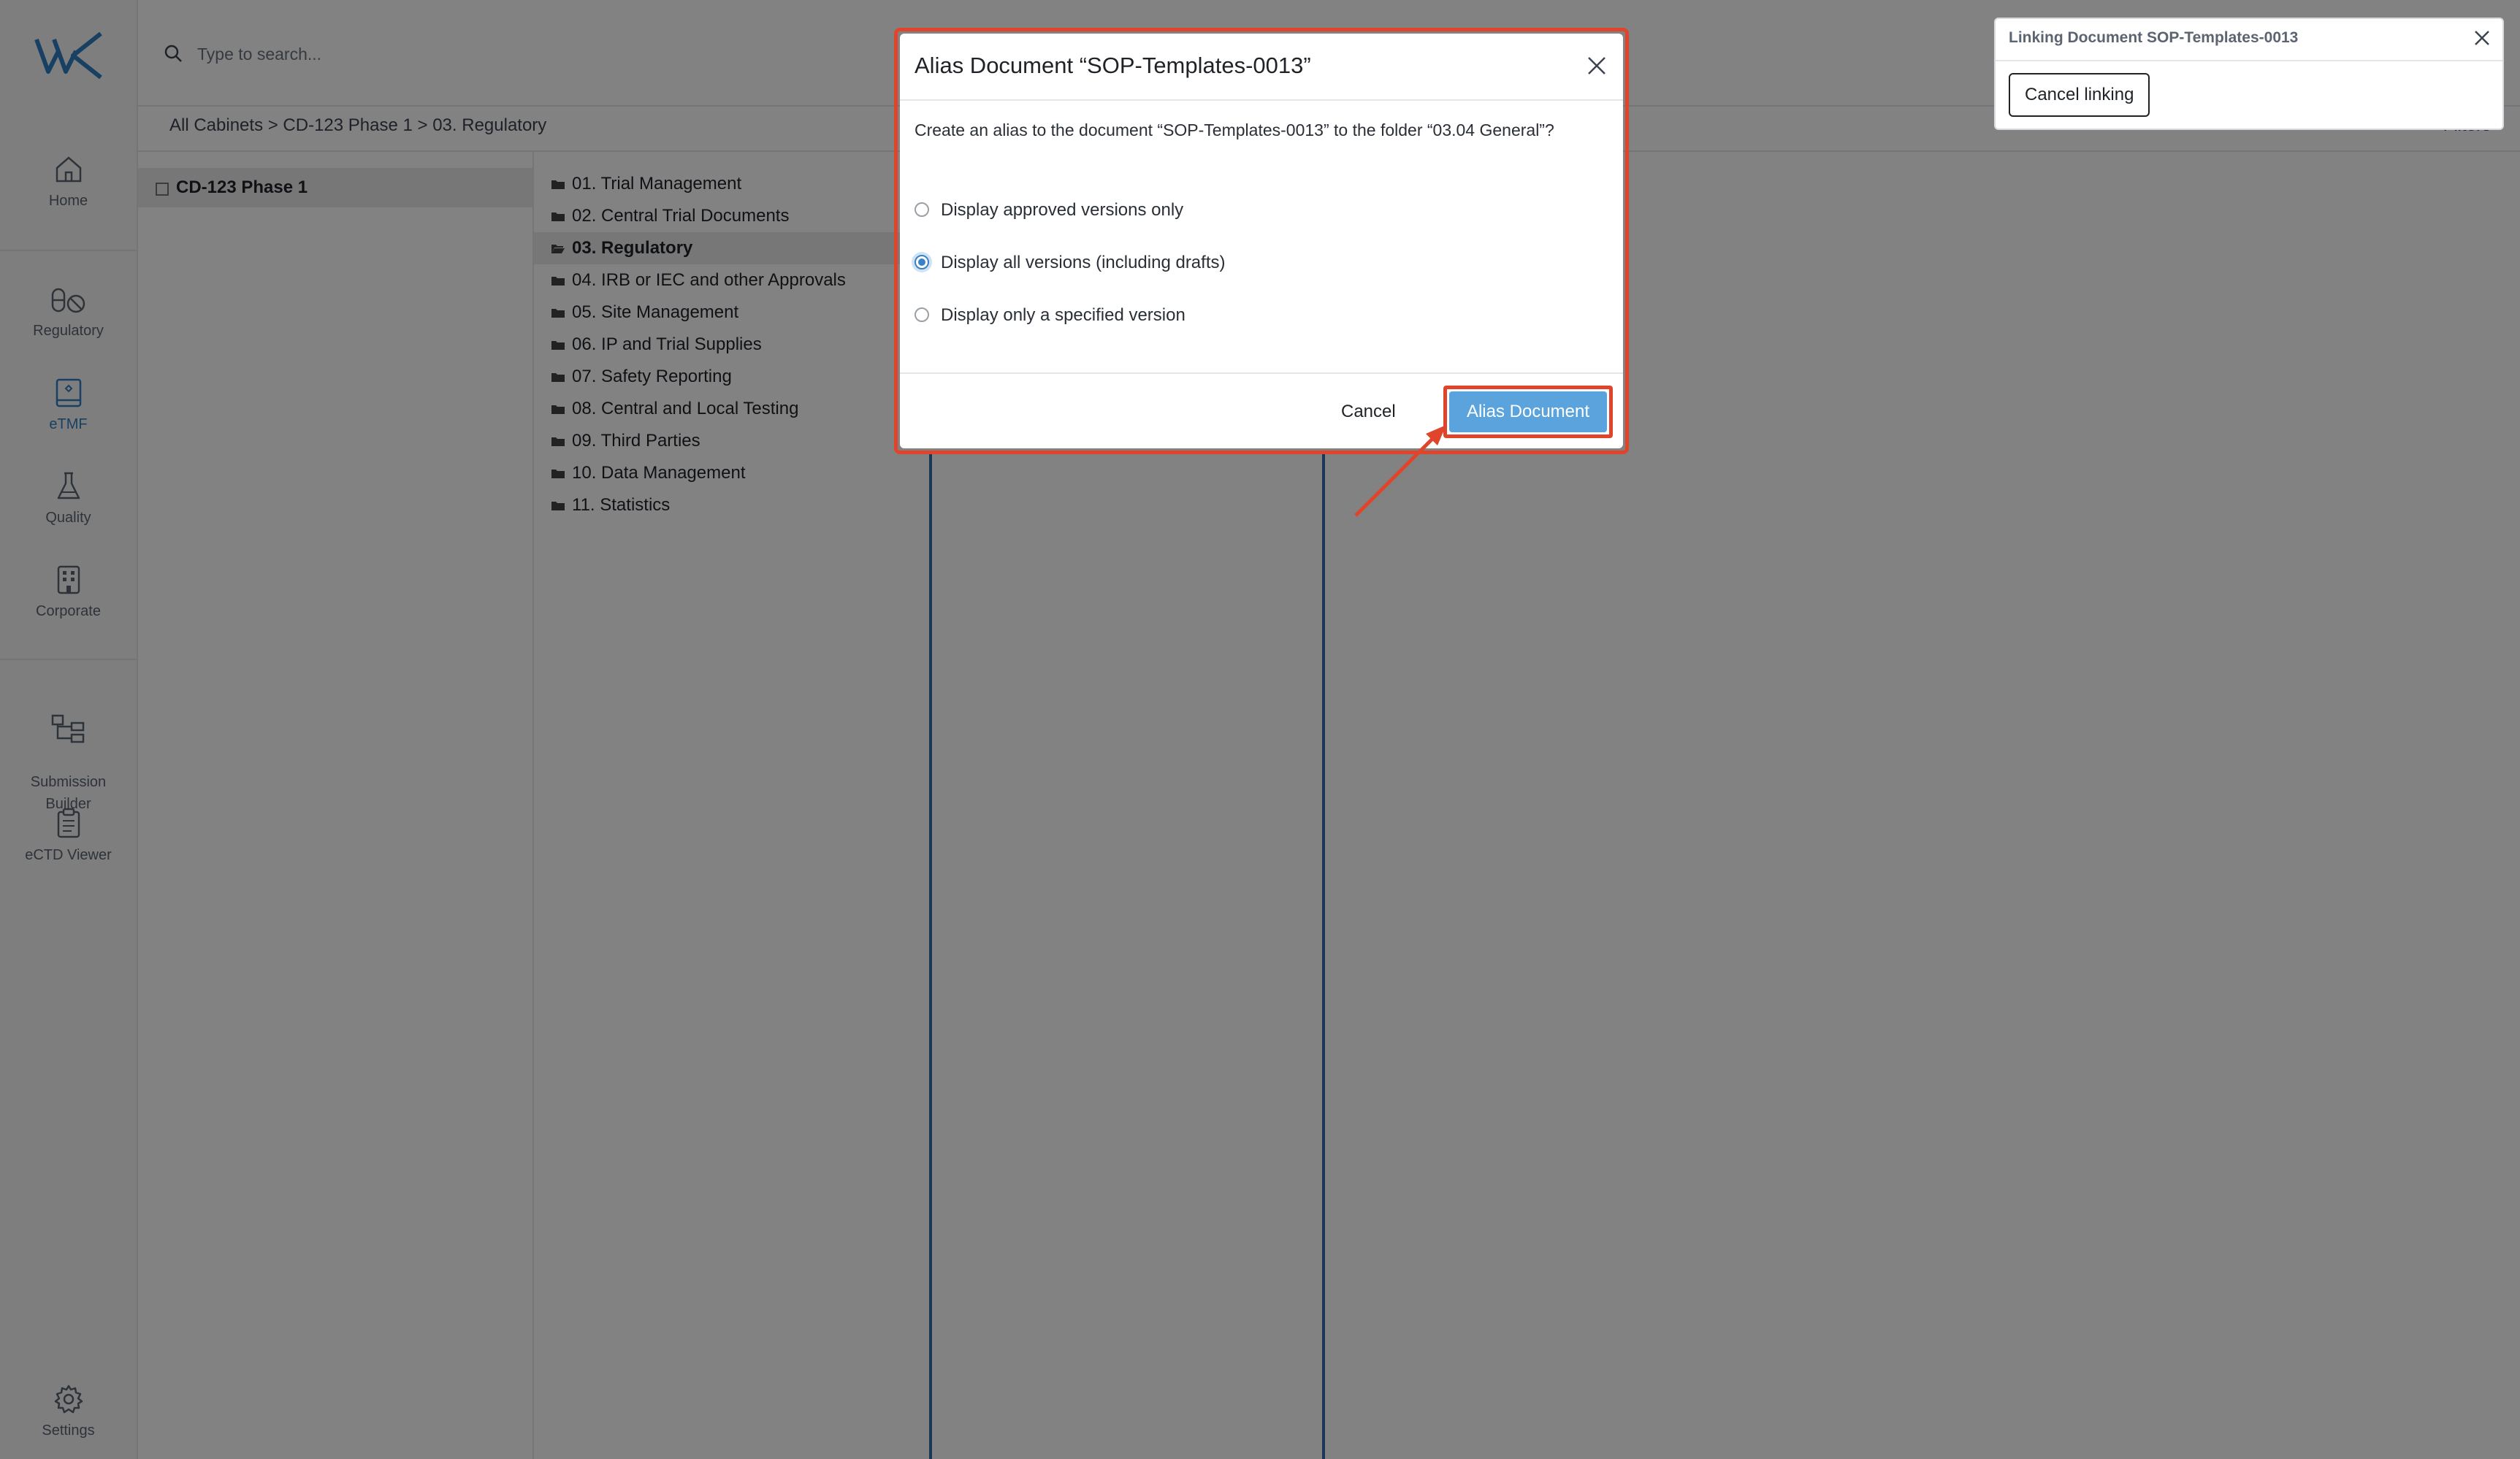 This screenshot has width=2520, height=1459. What do you see at coordinates (1528, 411) in the screenshot?
I see `alias-document-button: Alias Document` at bounding box center [1528, 411].